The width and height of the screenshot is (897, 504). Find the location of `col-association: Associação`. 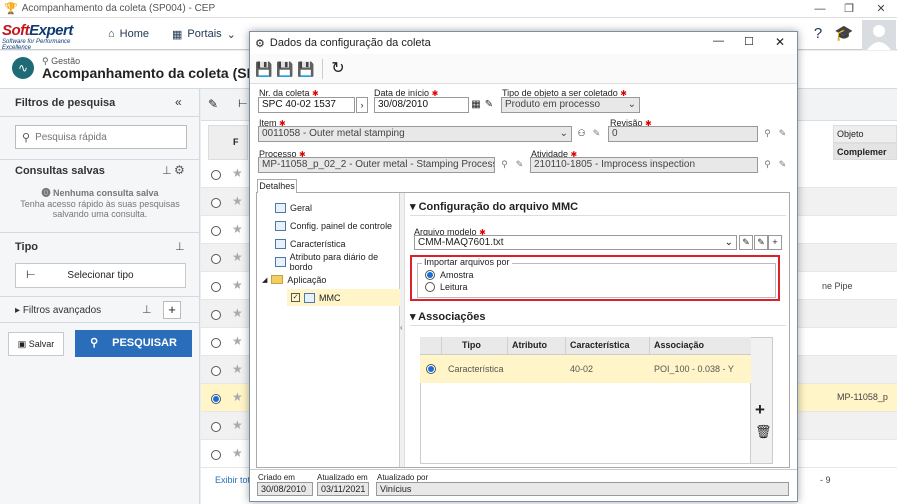

col-association: Associação is located at coordinates (700, 345).